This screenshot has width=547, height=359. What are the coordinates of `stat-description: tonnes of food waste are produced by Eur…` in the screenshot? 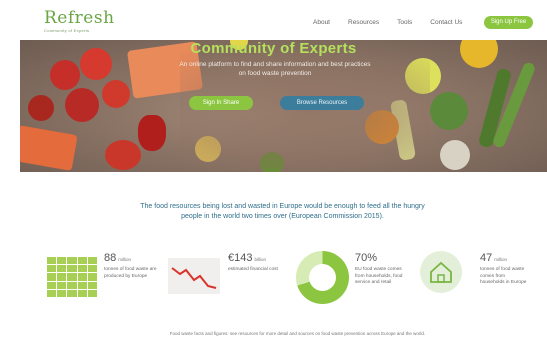 It's located at (130, 273).